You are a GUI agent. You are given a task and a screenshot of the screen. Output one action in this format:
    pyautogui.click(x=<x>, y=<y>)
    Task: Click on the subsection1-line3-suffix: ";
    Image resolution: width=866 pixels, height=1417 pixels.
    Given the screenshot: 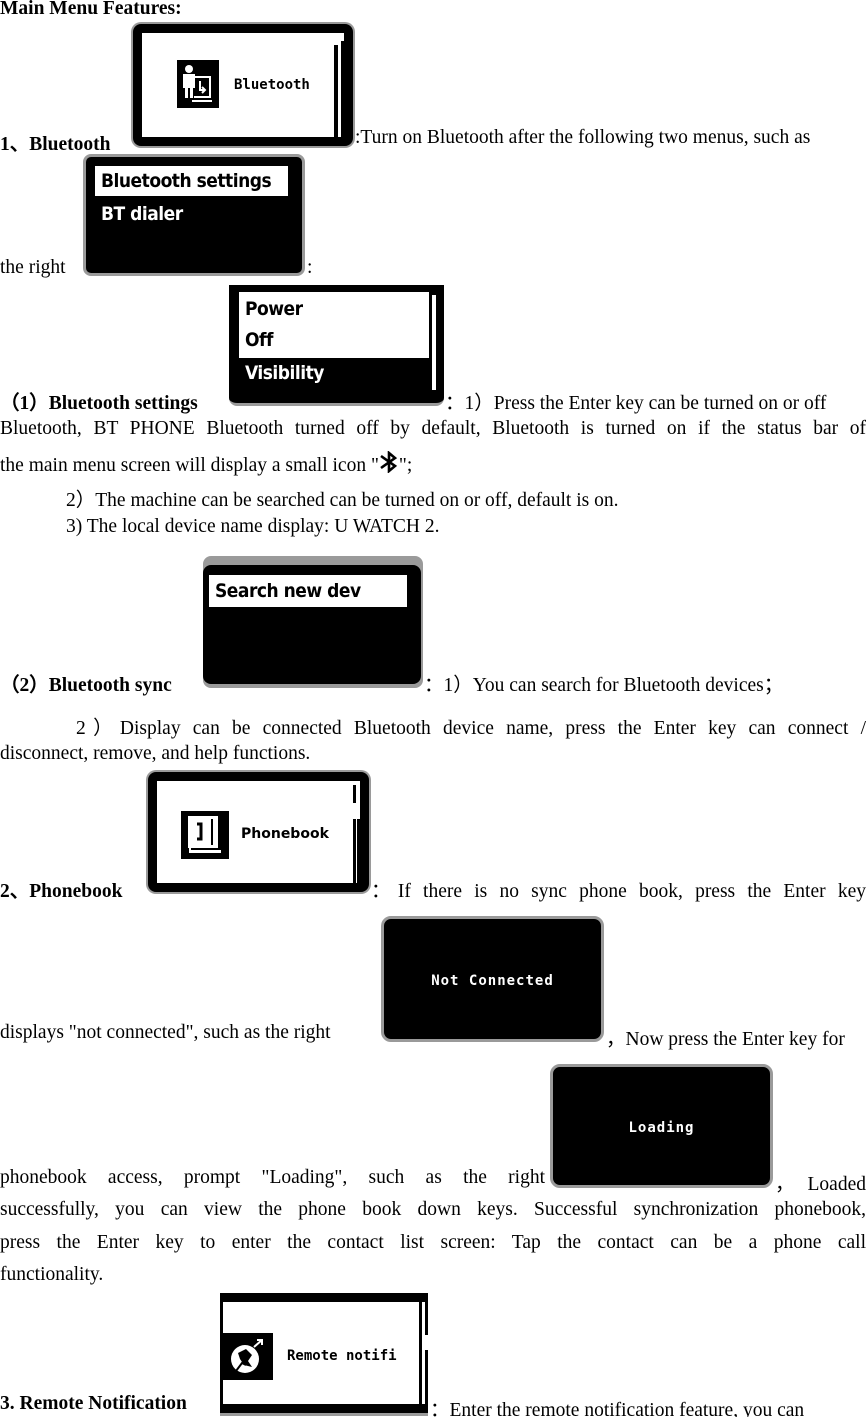 What is the action you would take?
    pyautogui.click(x=405, y=465)
    